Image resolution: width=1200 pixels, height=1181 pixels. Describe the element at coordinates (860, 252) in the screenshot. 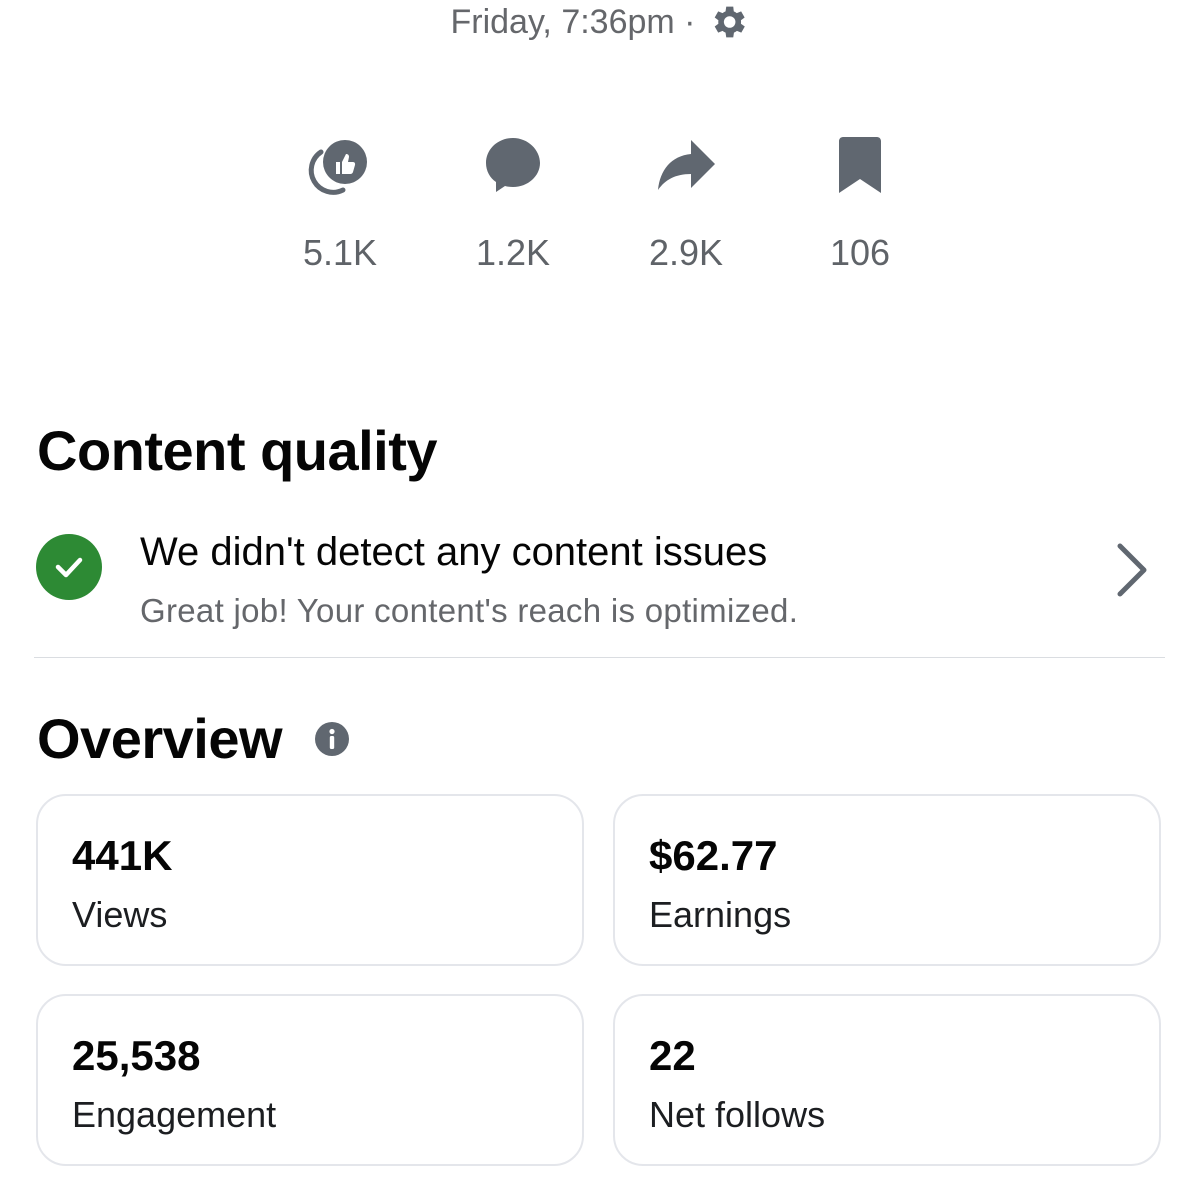

I see `stat-saves-value: 106` at that location.